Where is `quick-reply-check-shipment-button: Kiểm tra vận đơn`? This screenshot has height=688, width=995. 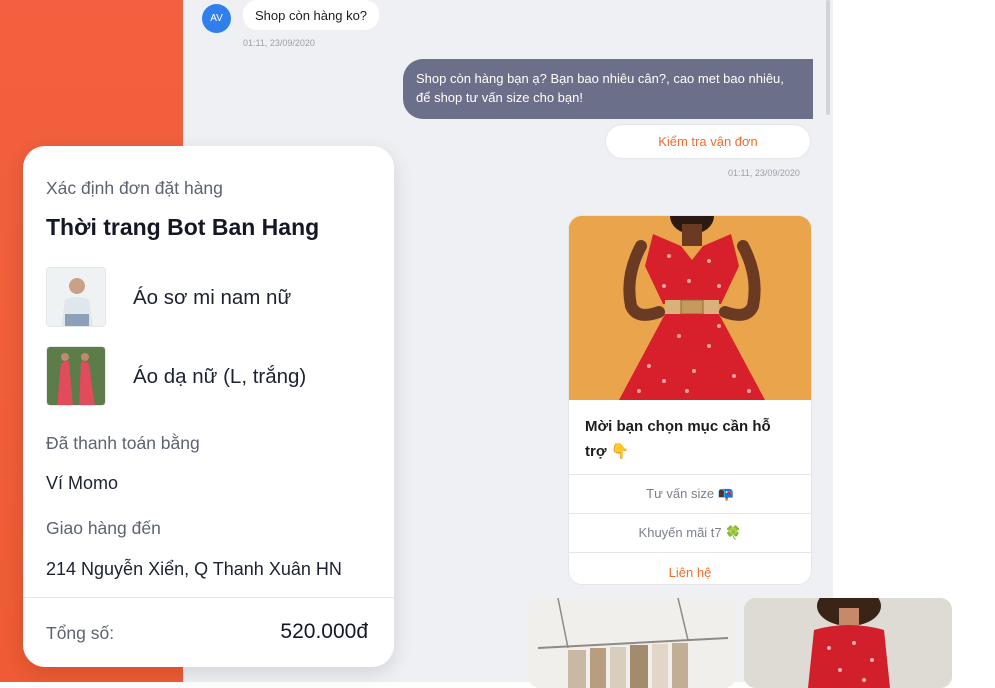 quick-reply-check-shipment-button: Kiểm tra vận đơn is located at coordinates (708, 141).